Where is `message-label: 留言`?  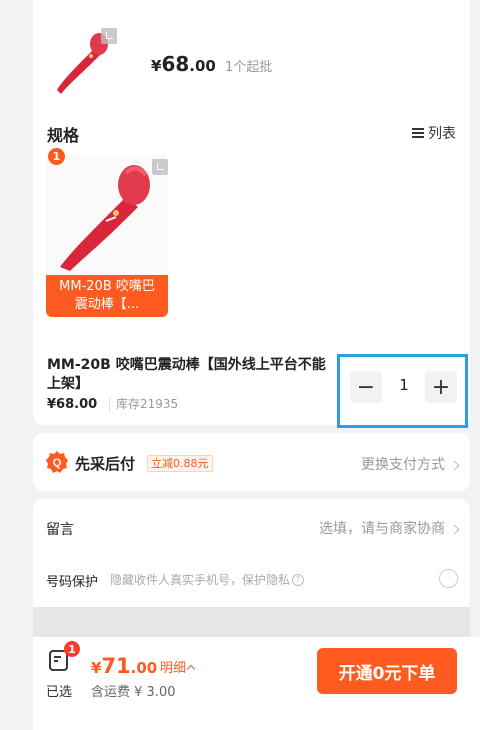
message-label: 留言 is located at coordinates (60, 530).